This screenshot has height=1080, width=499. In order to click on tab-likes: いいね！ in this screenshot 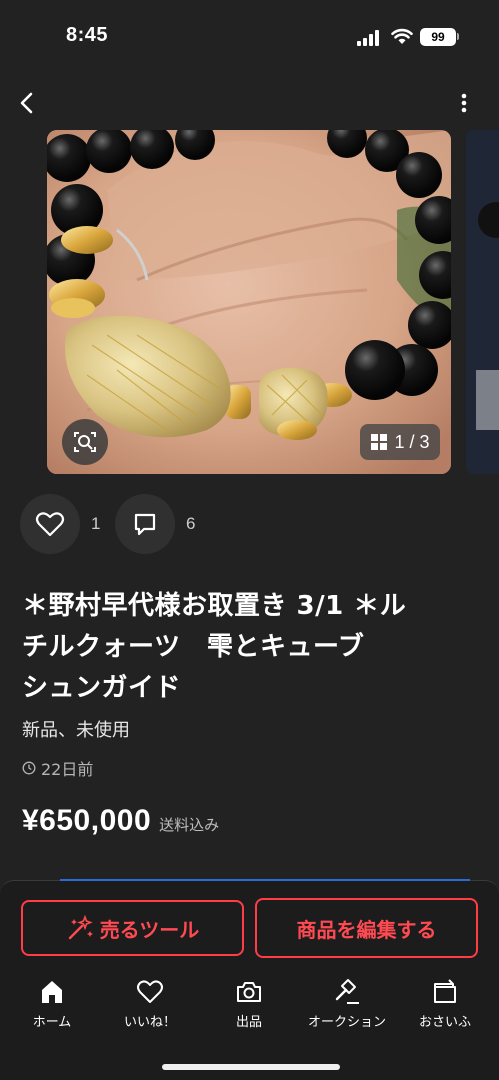, I will do `click(150, 1004)`.